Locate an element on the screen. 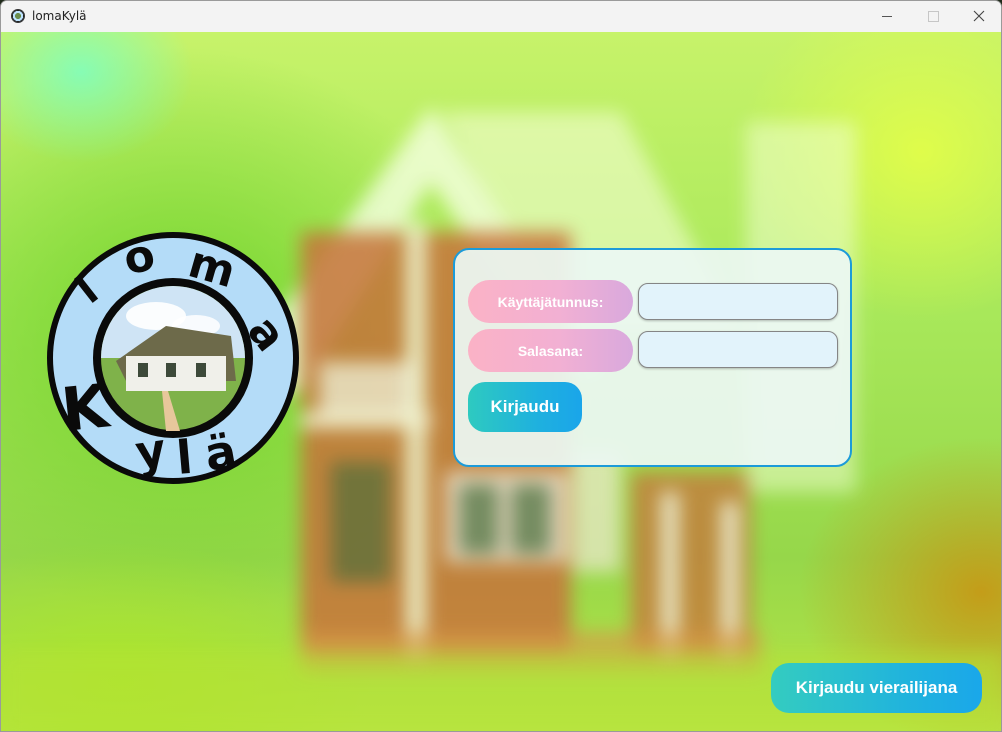 The width and height of the screenshot is (1002, 732). title-bar: lomaKylä is located at coordinates (501, 16).